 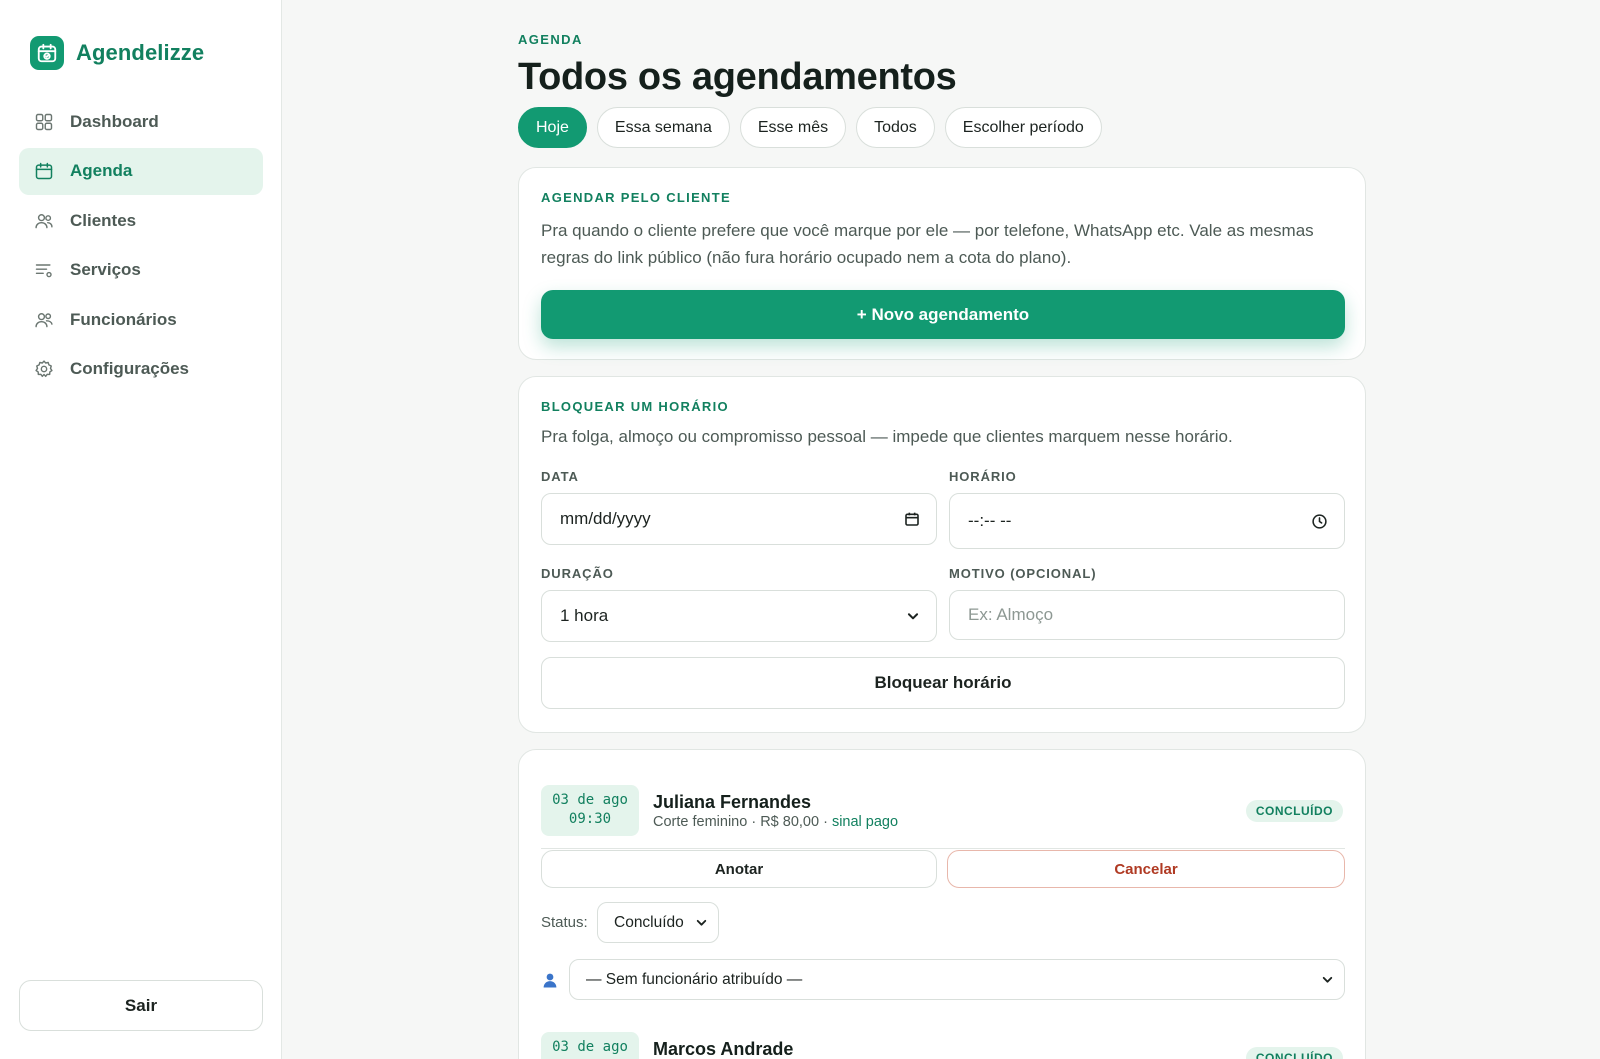 What do you see at coordinates (663, 127) in the screenshot?
I see `filter-this-week: Essa semana` at bounding box center [663, 127].